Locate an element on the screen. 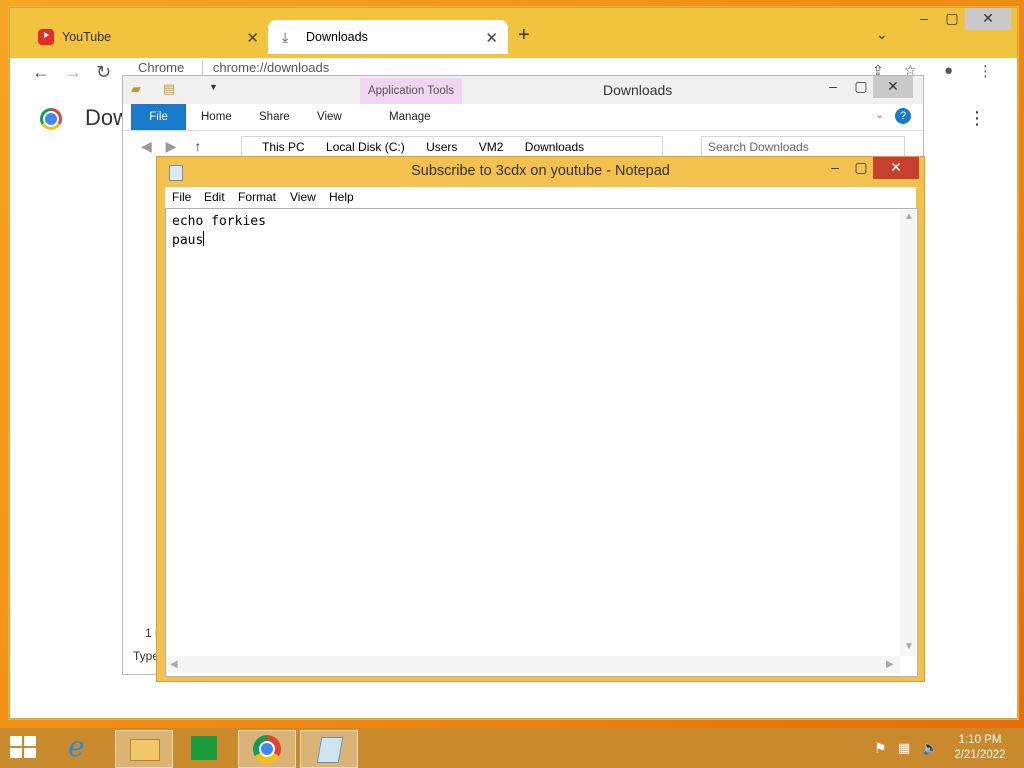 The width and height of the screenshot is (1024, 768). ribbon-tabs: File Home Share View Manage ⌄ ? is located at coordinates (523, 117).